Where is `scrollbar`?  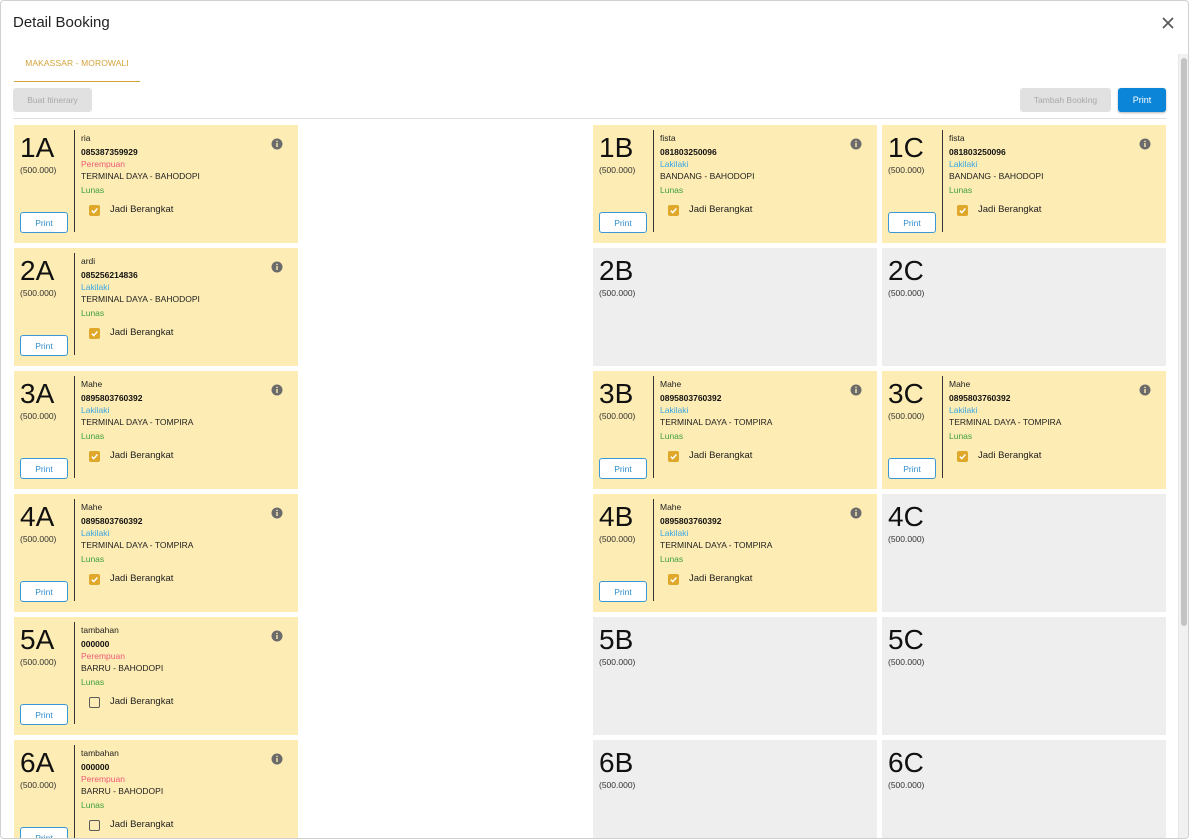
scrollbar is located at coordinates (1183, 446).